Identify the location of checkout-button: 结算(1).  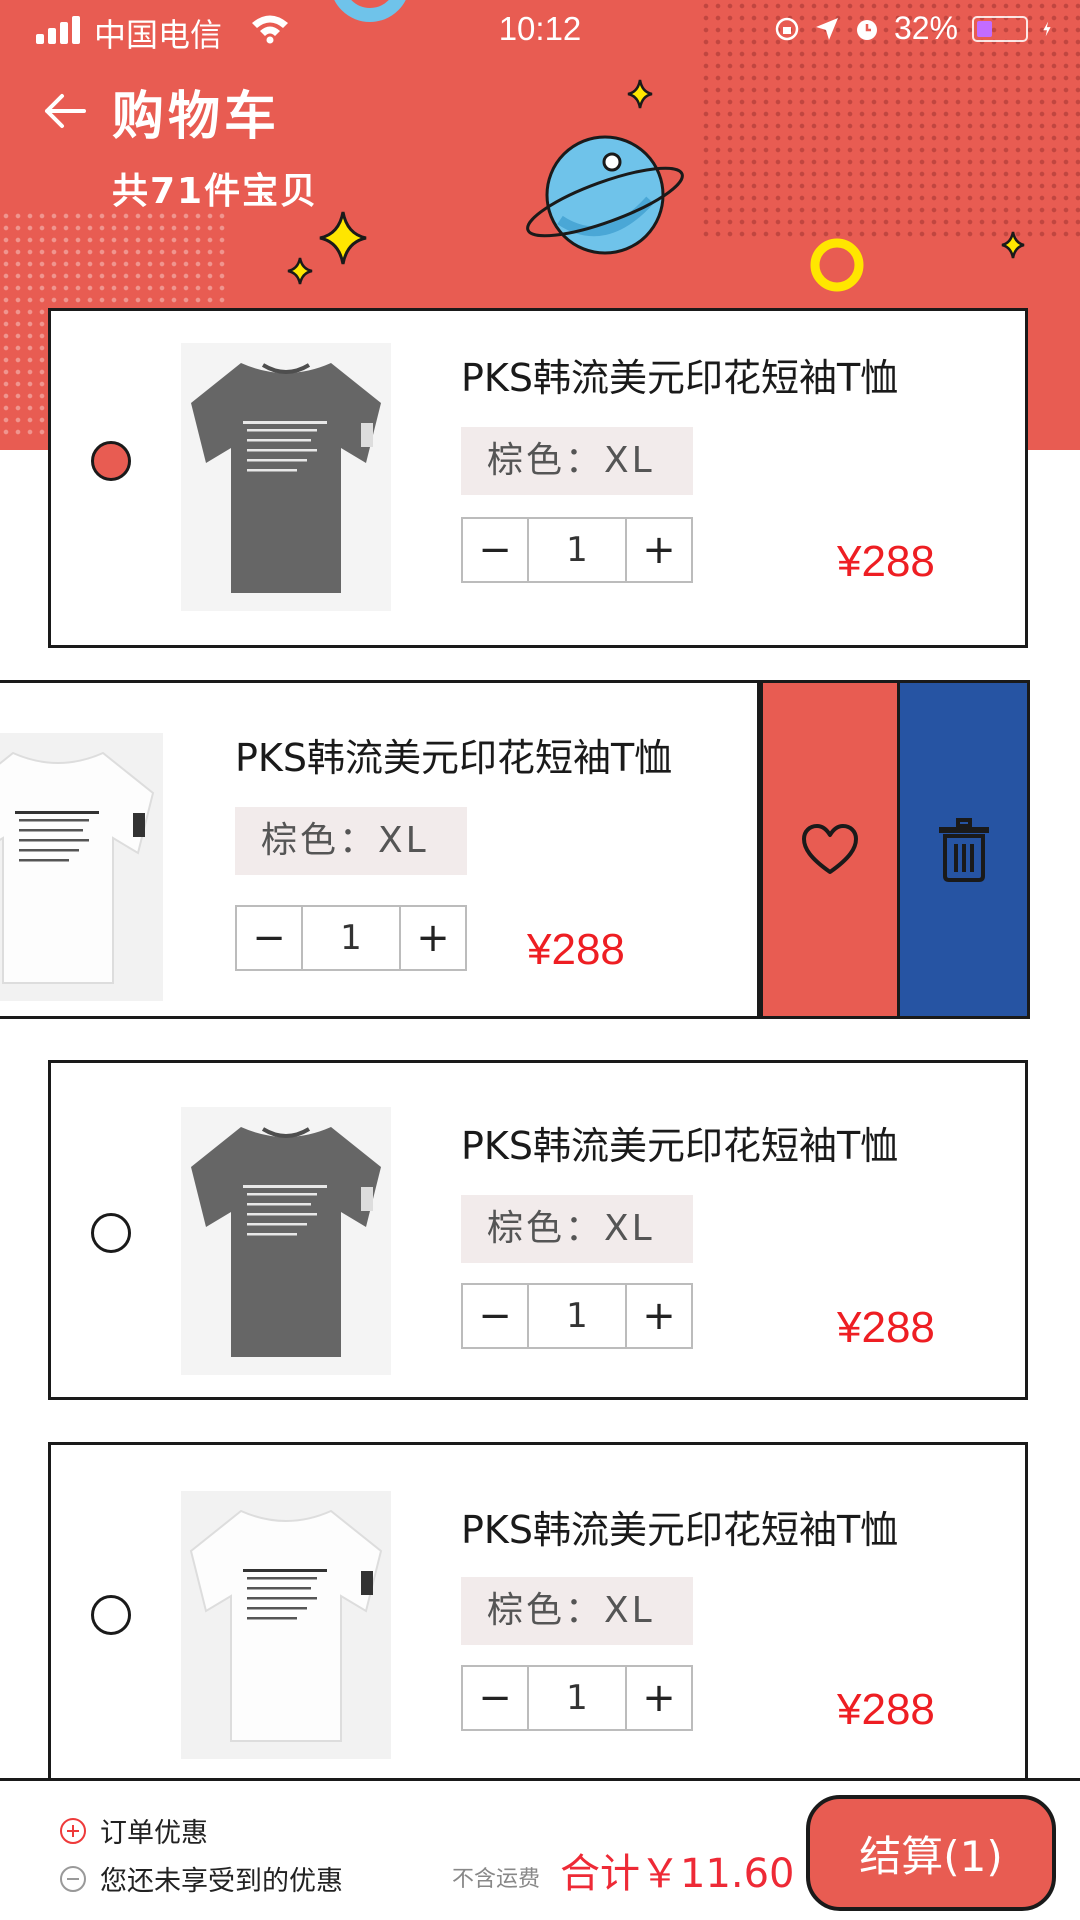
(931, 1853).